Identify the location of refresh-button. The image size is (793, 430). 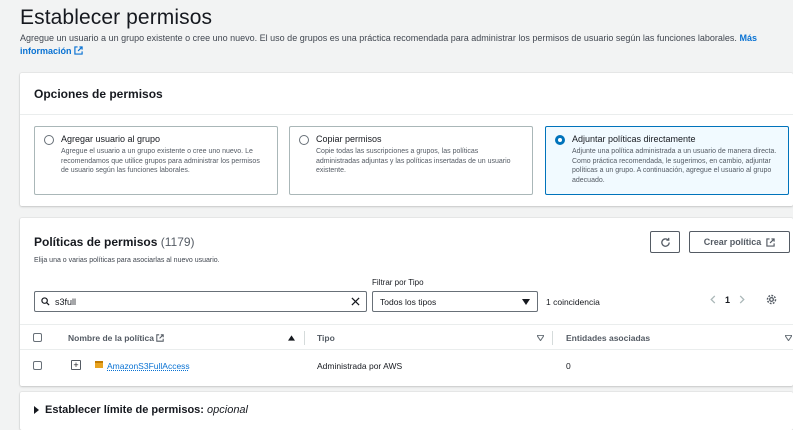
(665, 242).